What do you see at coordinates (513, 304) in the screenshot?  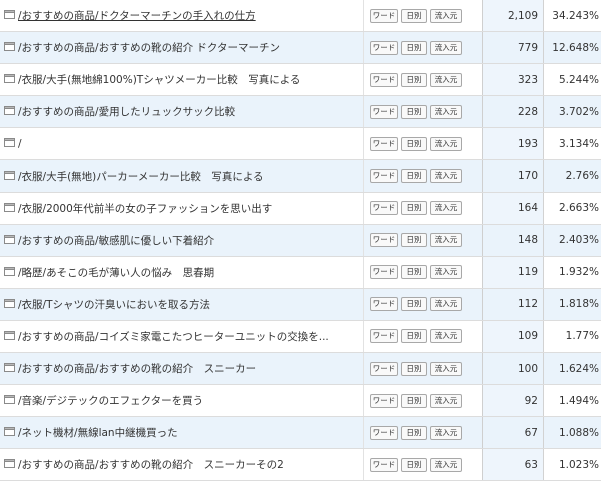 I see `count-cell: 112` at bounding box center [513, 304].